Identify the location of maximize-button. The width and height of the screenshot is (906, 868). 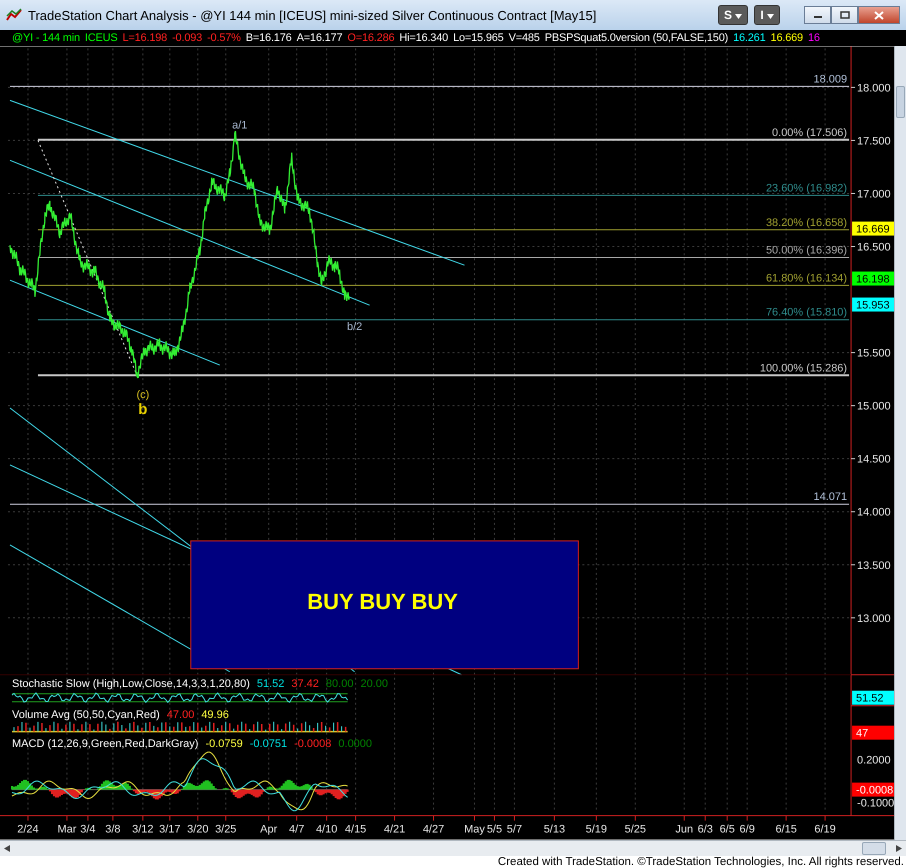
(844, 15).